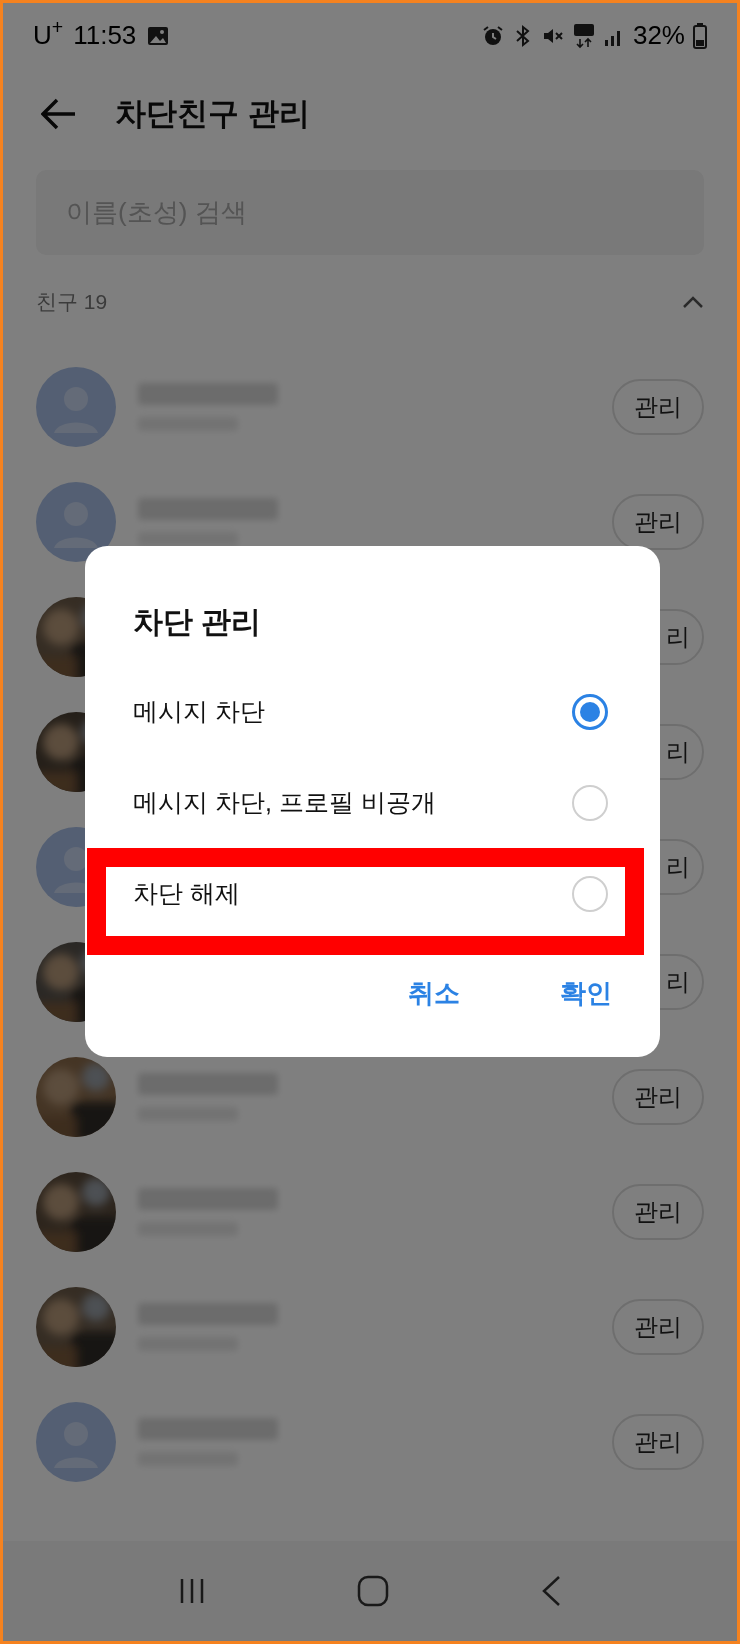 Image resolution: width=740 pixels, height=1644 pixels. What do you see at coordinates (373, 1591) in the screenshot?
I see `home-icon` at bounding box center [373, 1591].